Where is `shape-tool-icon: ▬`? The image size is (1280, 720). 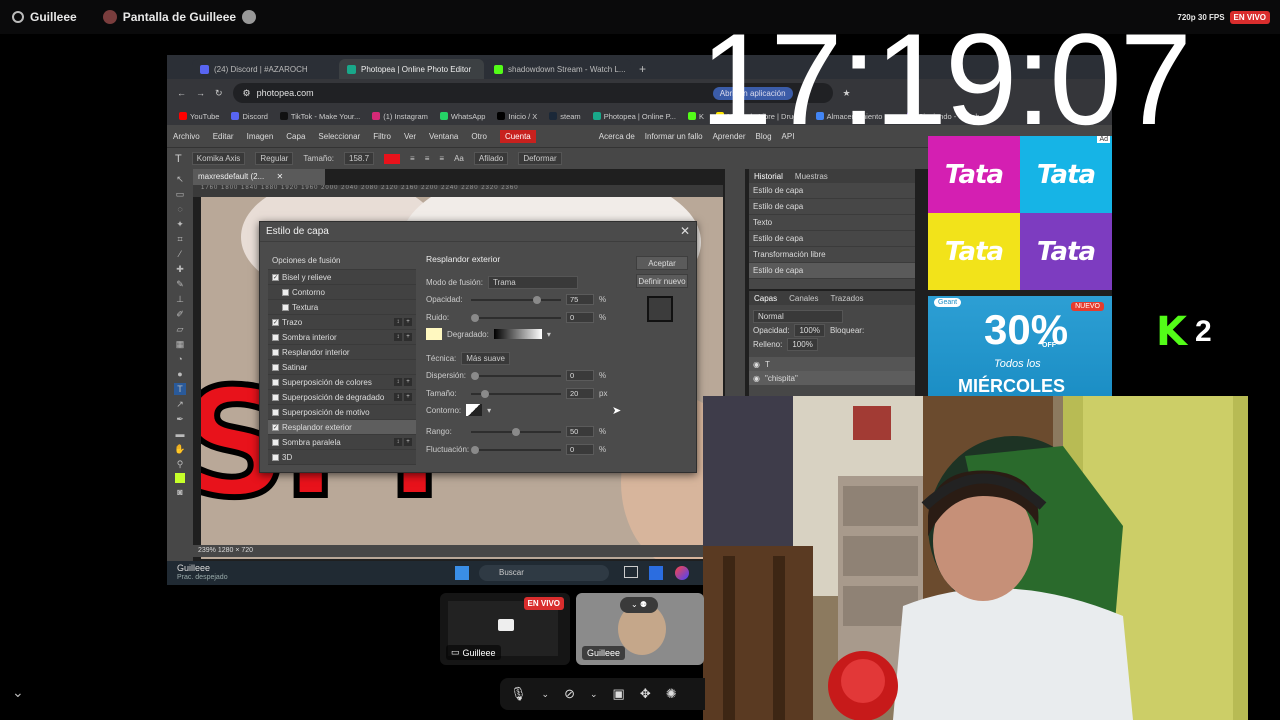
shape-tool-icon: ▬ is located at coordinates (180, 434).